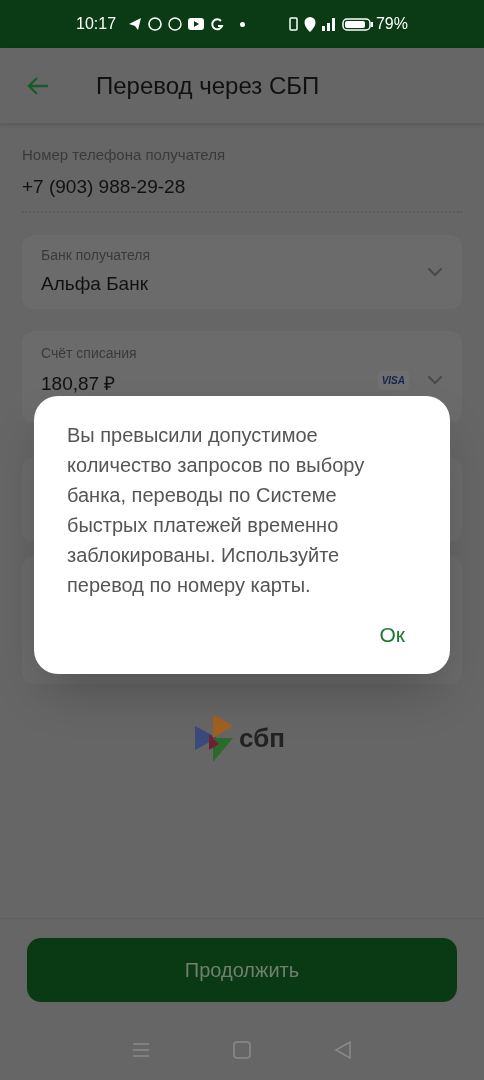  Describe the element at coordinates (262, 738) in the screenshot. I see `sbp-logo-text: сбп` at that location.